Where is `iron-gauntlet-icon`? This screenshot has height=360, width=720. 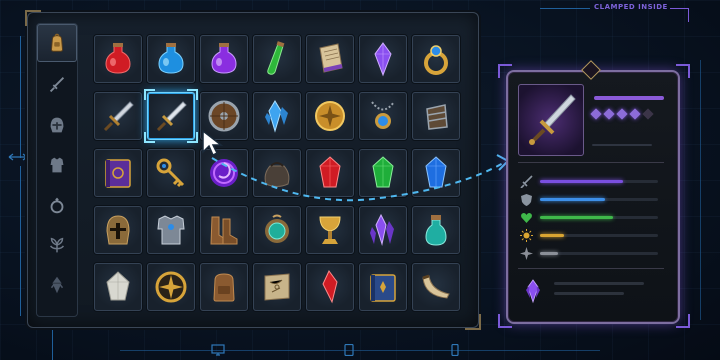 iron-gauntlet-icon is located at coordinates (437, 117).